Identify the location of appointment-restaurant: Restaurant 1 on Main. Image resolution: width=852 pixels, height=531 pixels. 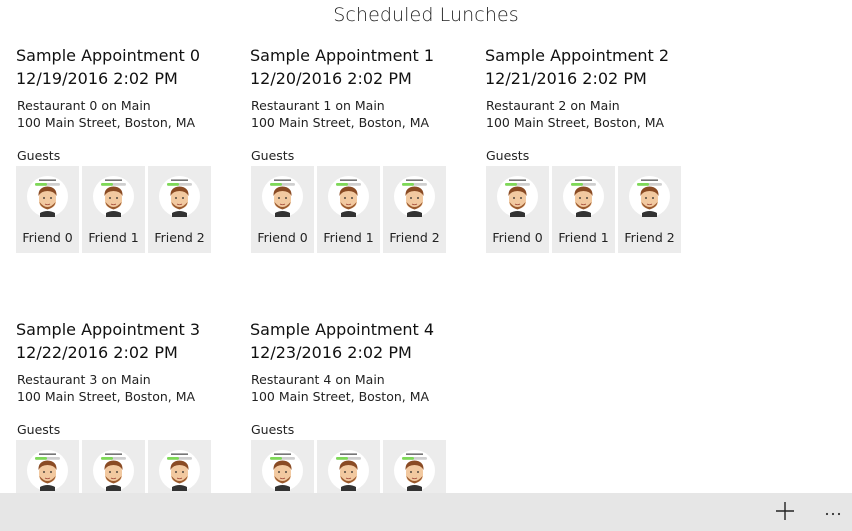
(318, 105).